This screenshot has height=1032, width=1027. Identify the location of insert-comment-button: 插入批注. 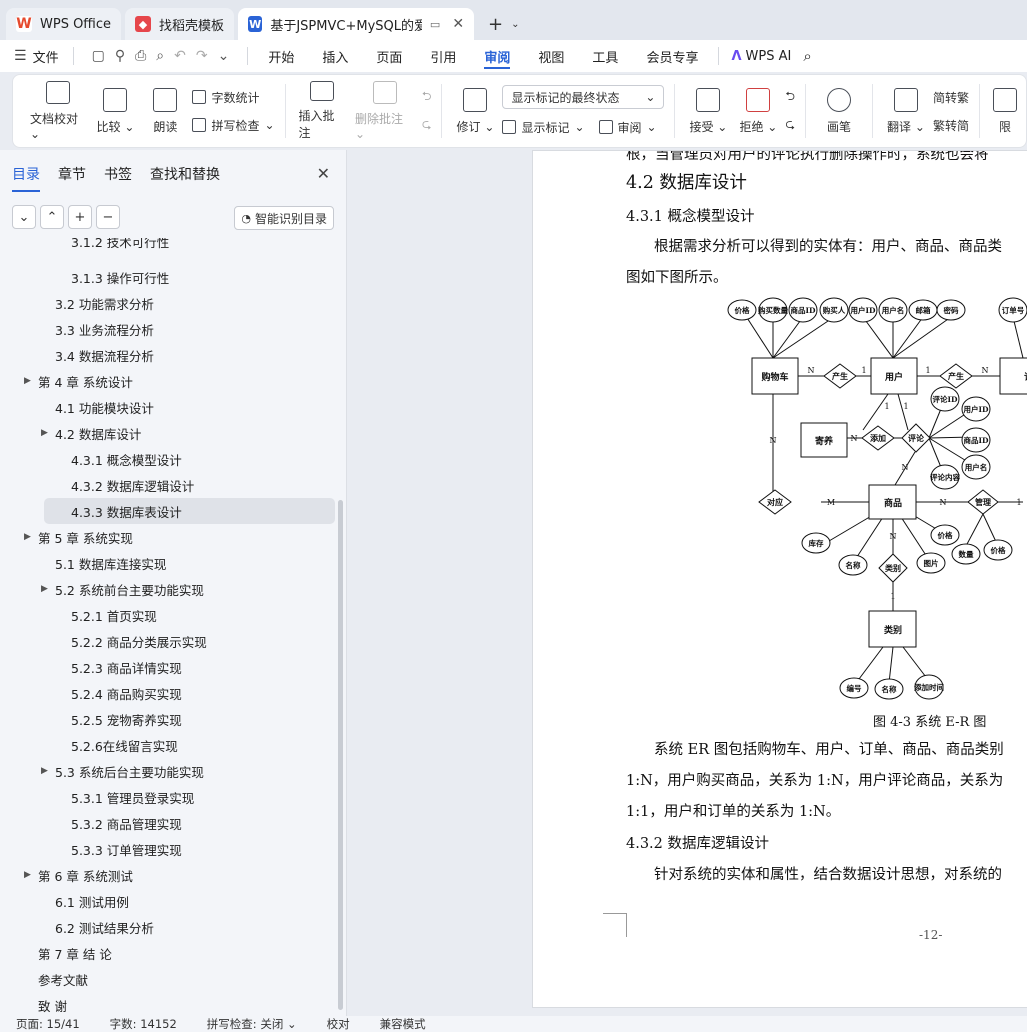
(321, 111).